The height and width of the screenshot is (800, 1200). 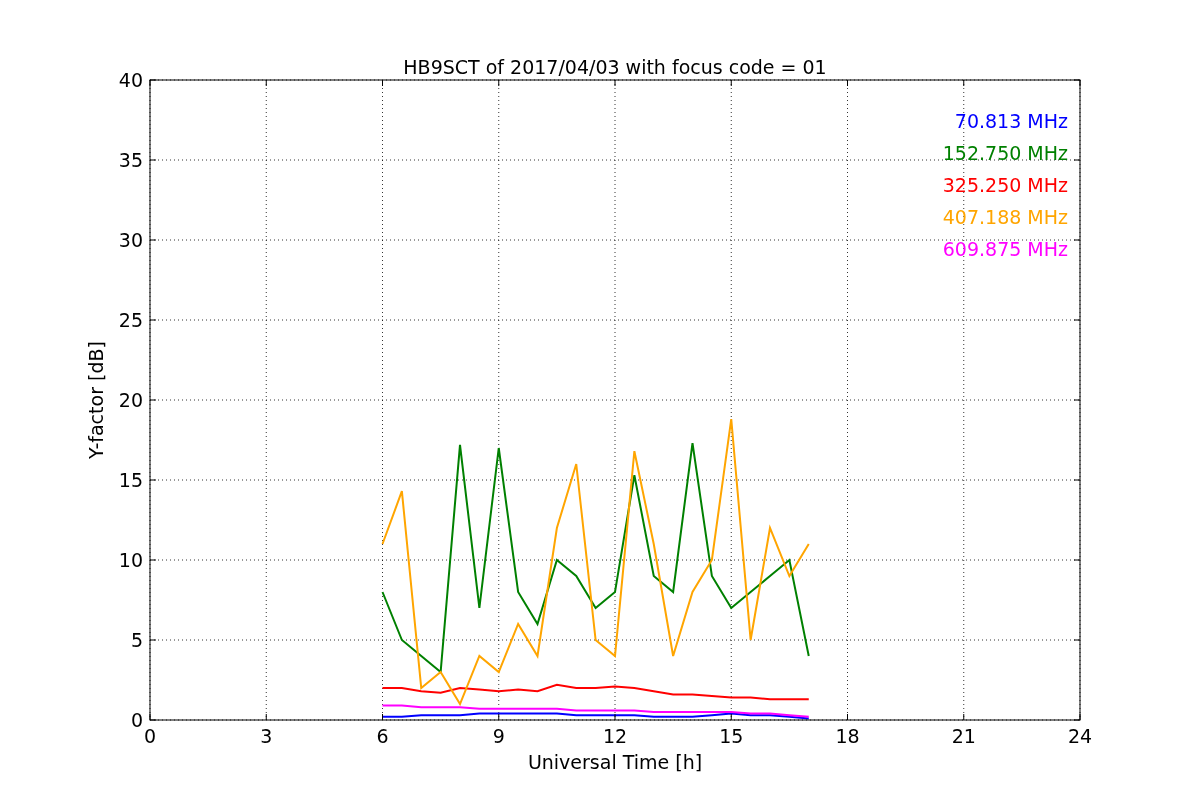 What do you see at coordinates (96, 400) in the screenshot?
I see `y-axis-label: Y-factor [dB]` at bounding box center [96, 400].